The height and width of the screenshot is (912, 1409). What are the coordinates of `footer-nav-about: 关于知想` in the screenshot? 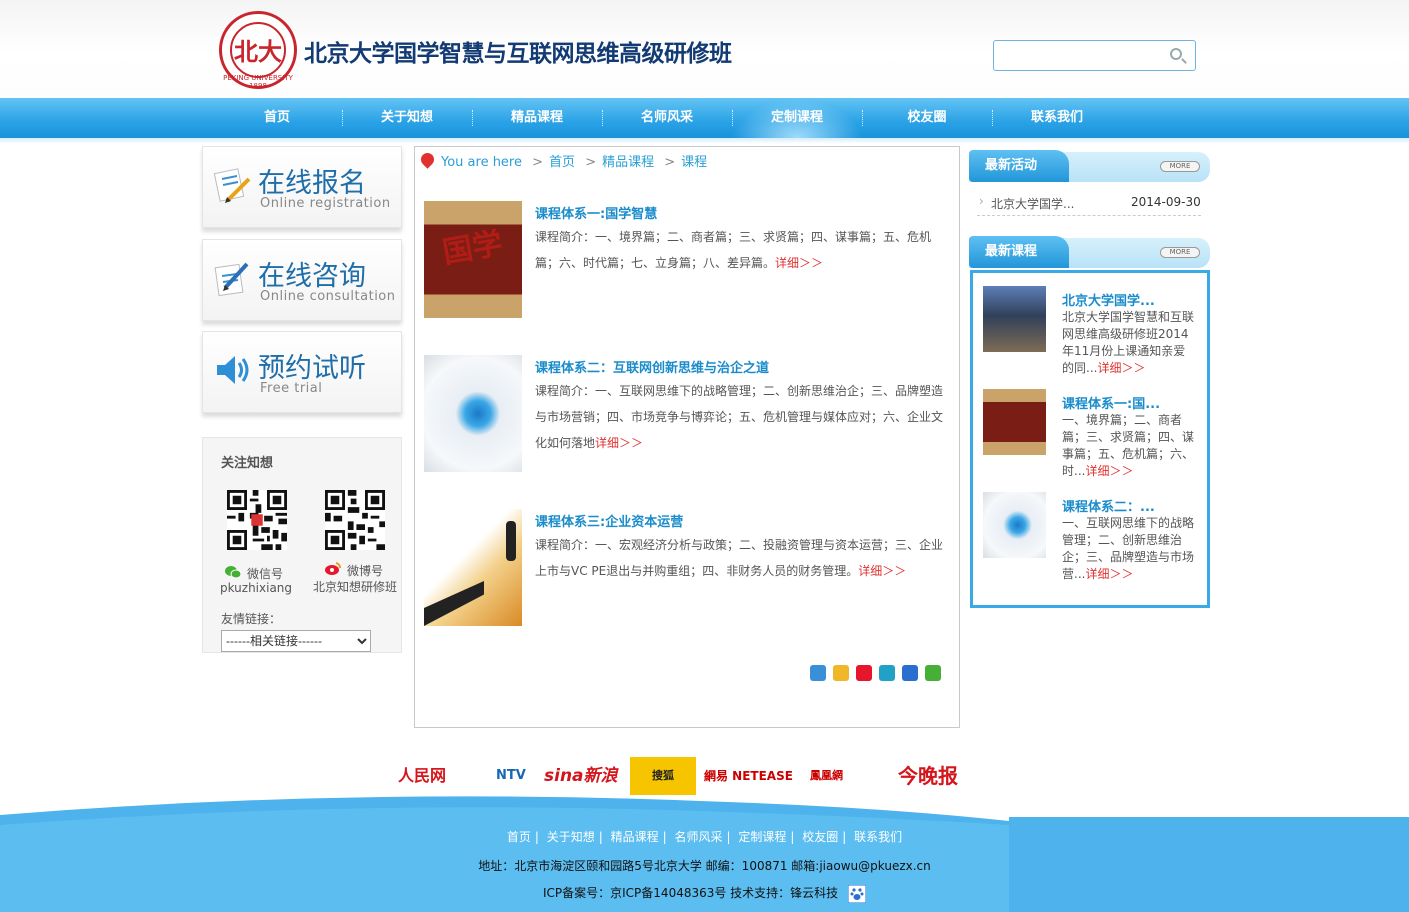 It's located at (571, 837).